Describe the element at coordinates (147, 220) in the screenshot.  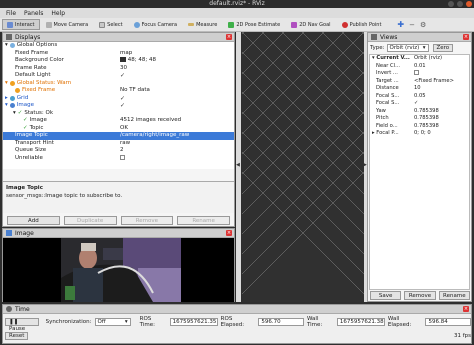
I see `remove-display-button: Remove` at that location.